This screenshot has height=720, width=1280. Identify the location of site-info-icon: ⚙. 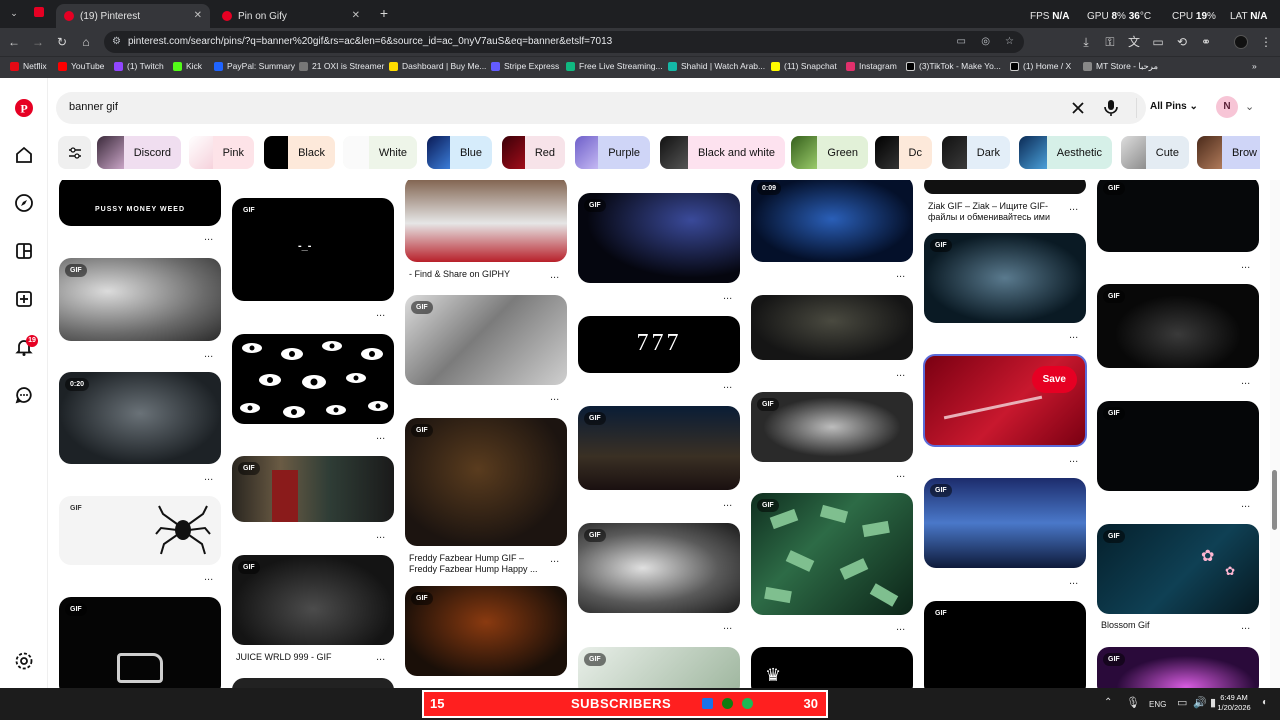
(116, 42).